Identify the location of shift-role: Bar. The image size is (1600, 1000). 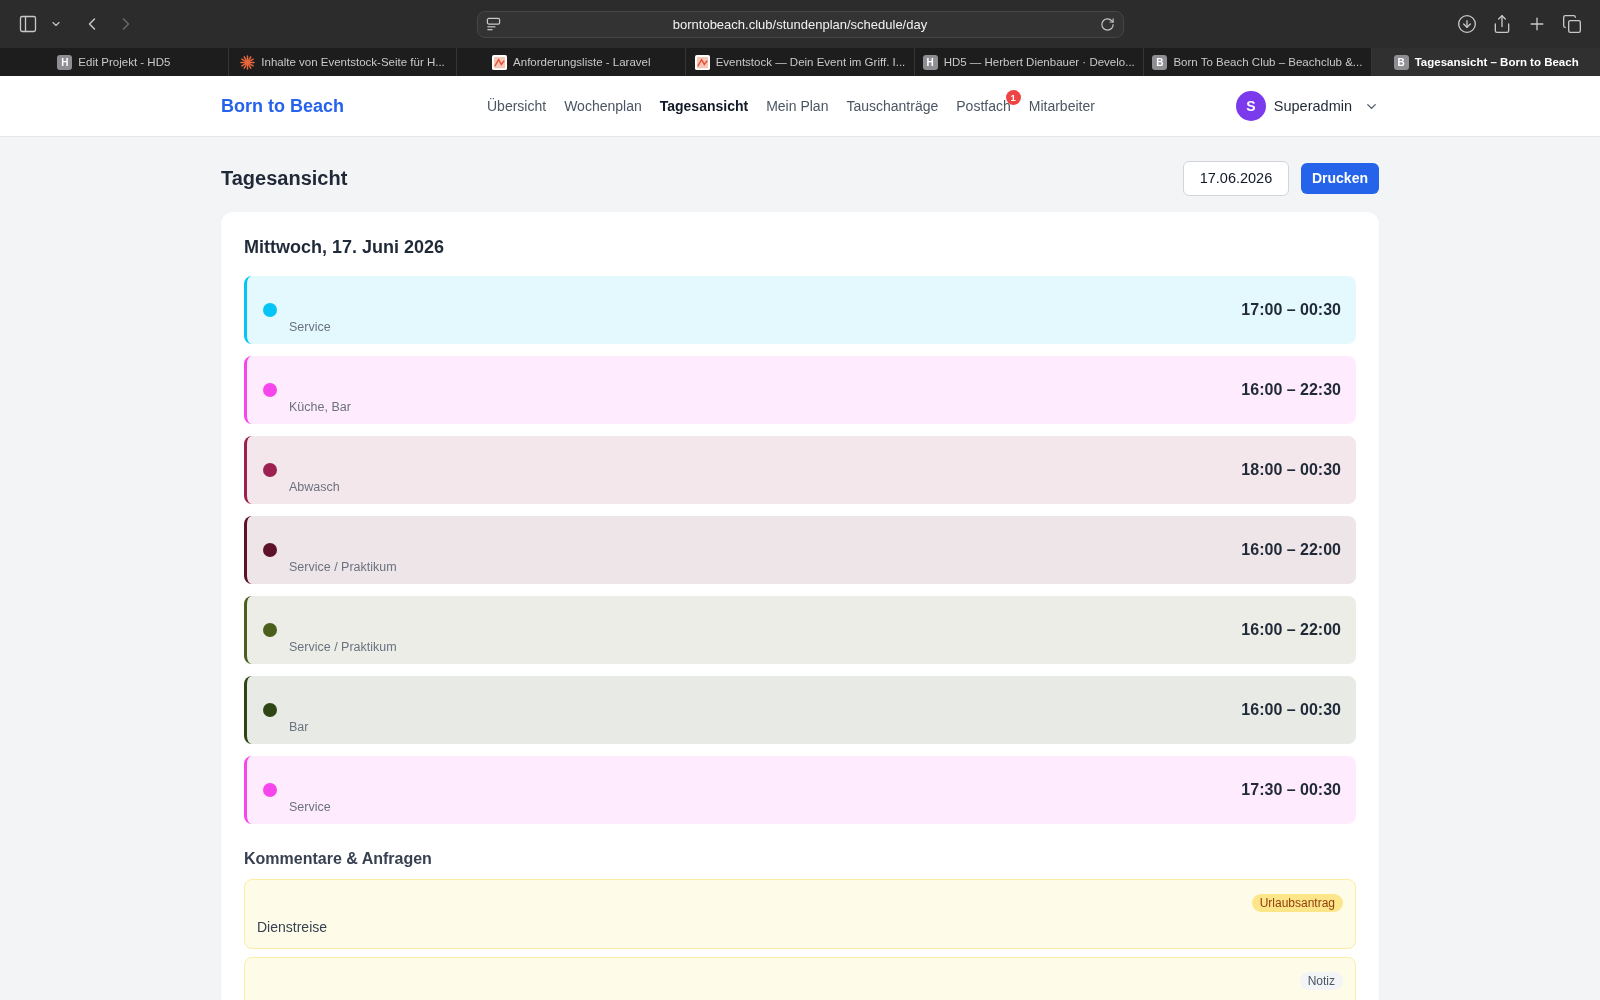
(299, 727).